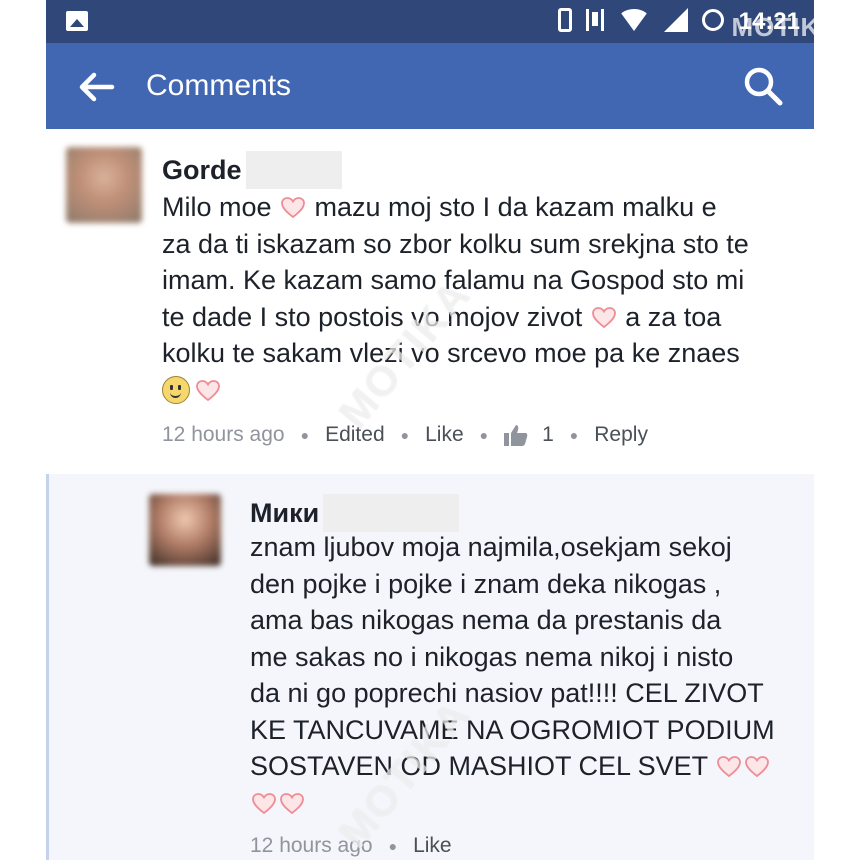  Describe the element at coordinates (785, 27) in the screenshot. I see `watermark: MOTIKA` at that location.